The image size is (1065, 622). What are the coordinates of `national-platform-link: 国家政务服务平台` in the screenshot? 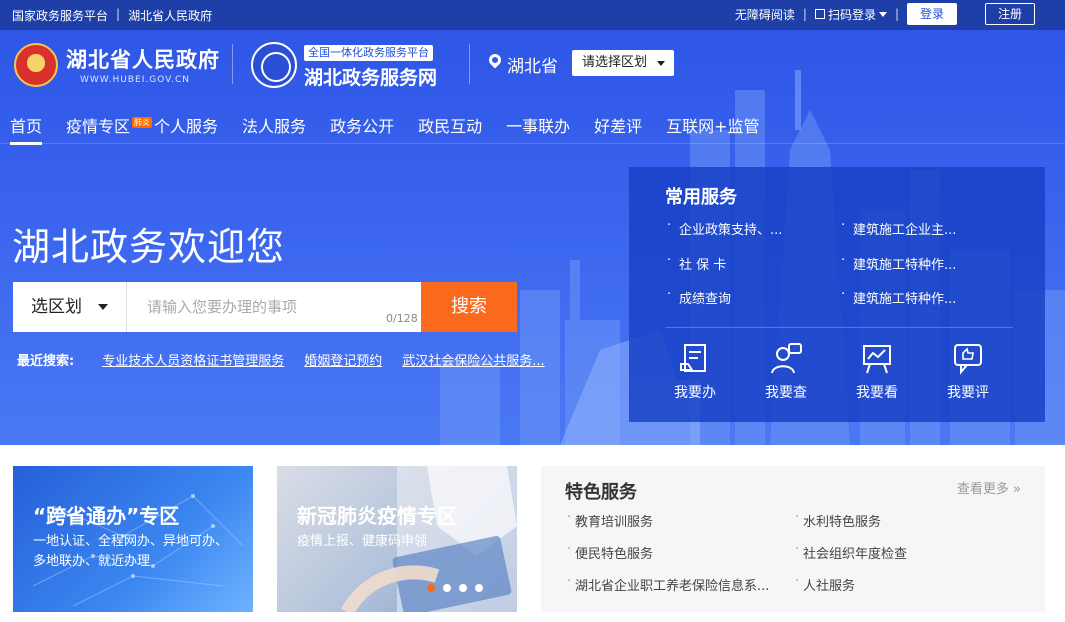 It's located at (60, 15).